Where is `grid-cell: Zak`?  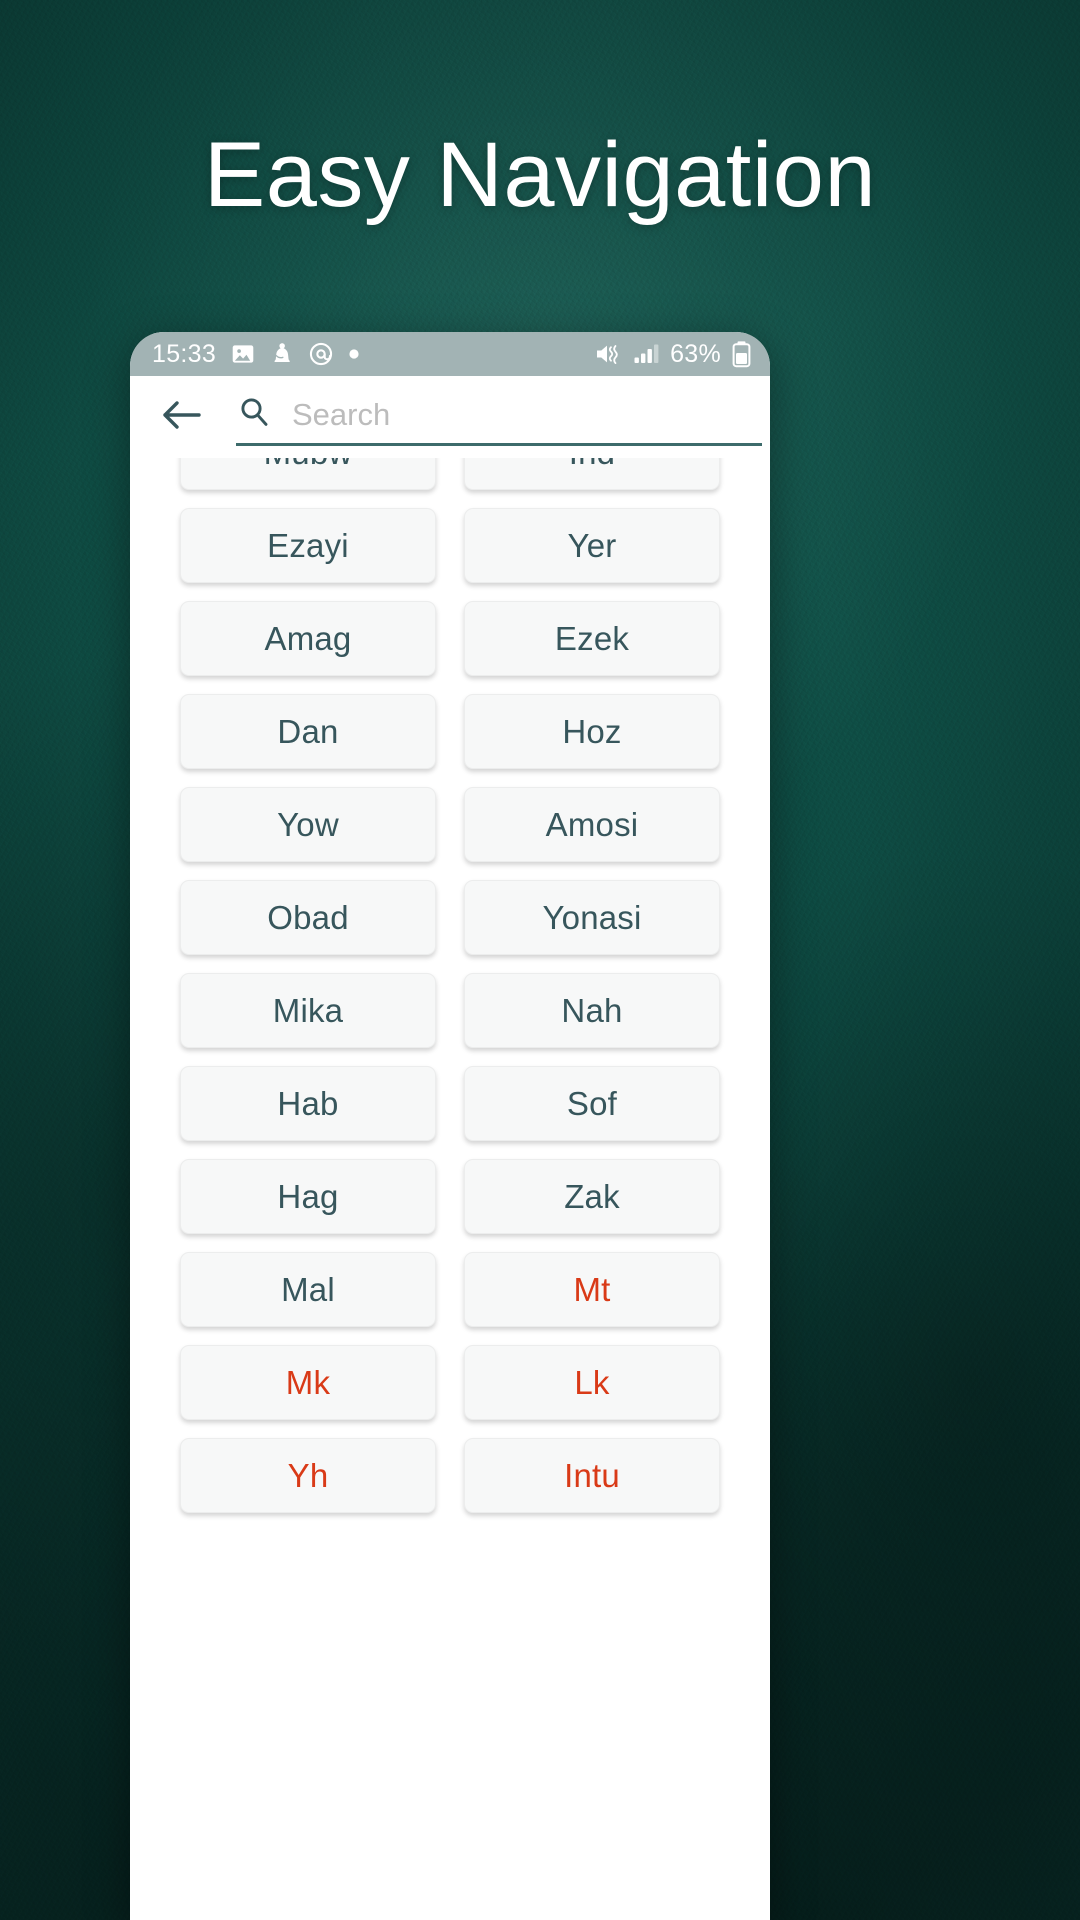
grid-cell: Zak is located at coordinates (592, 1196).